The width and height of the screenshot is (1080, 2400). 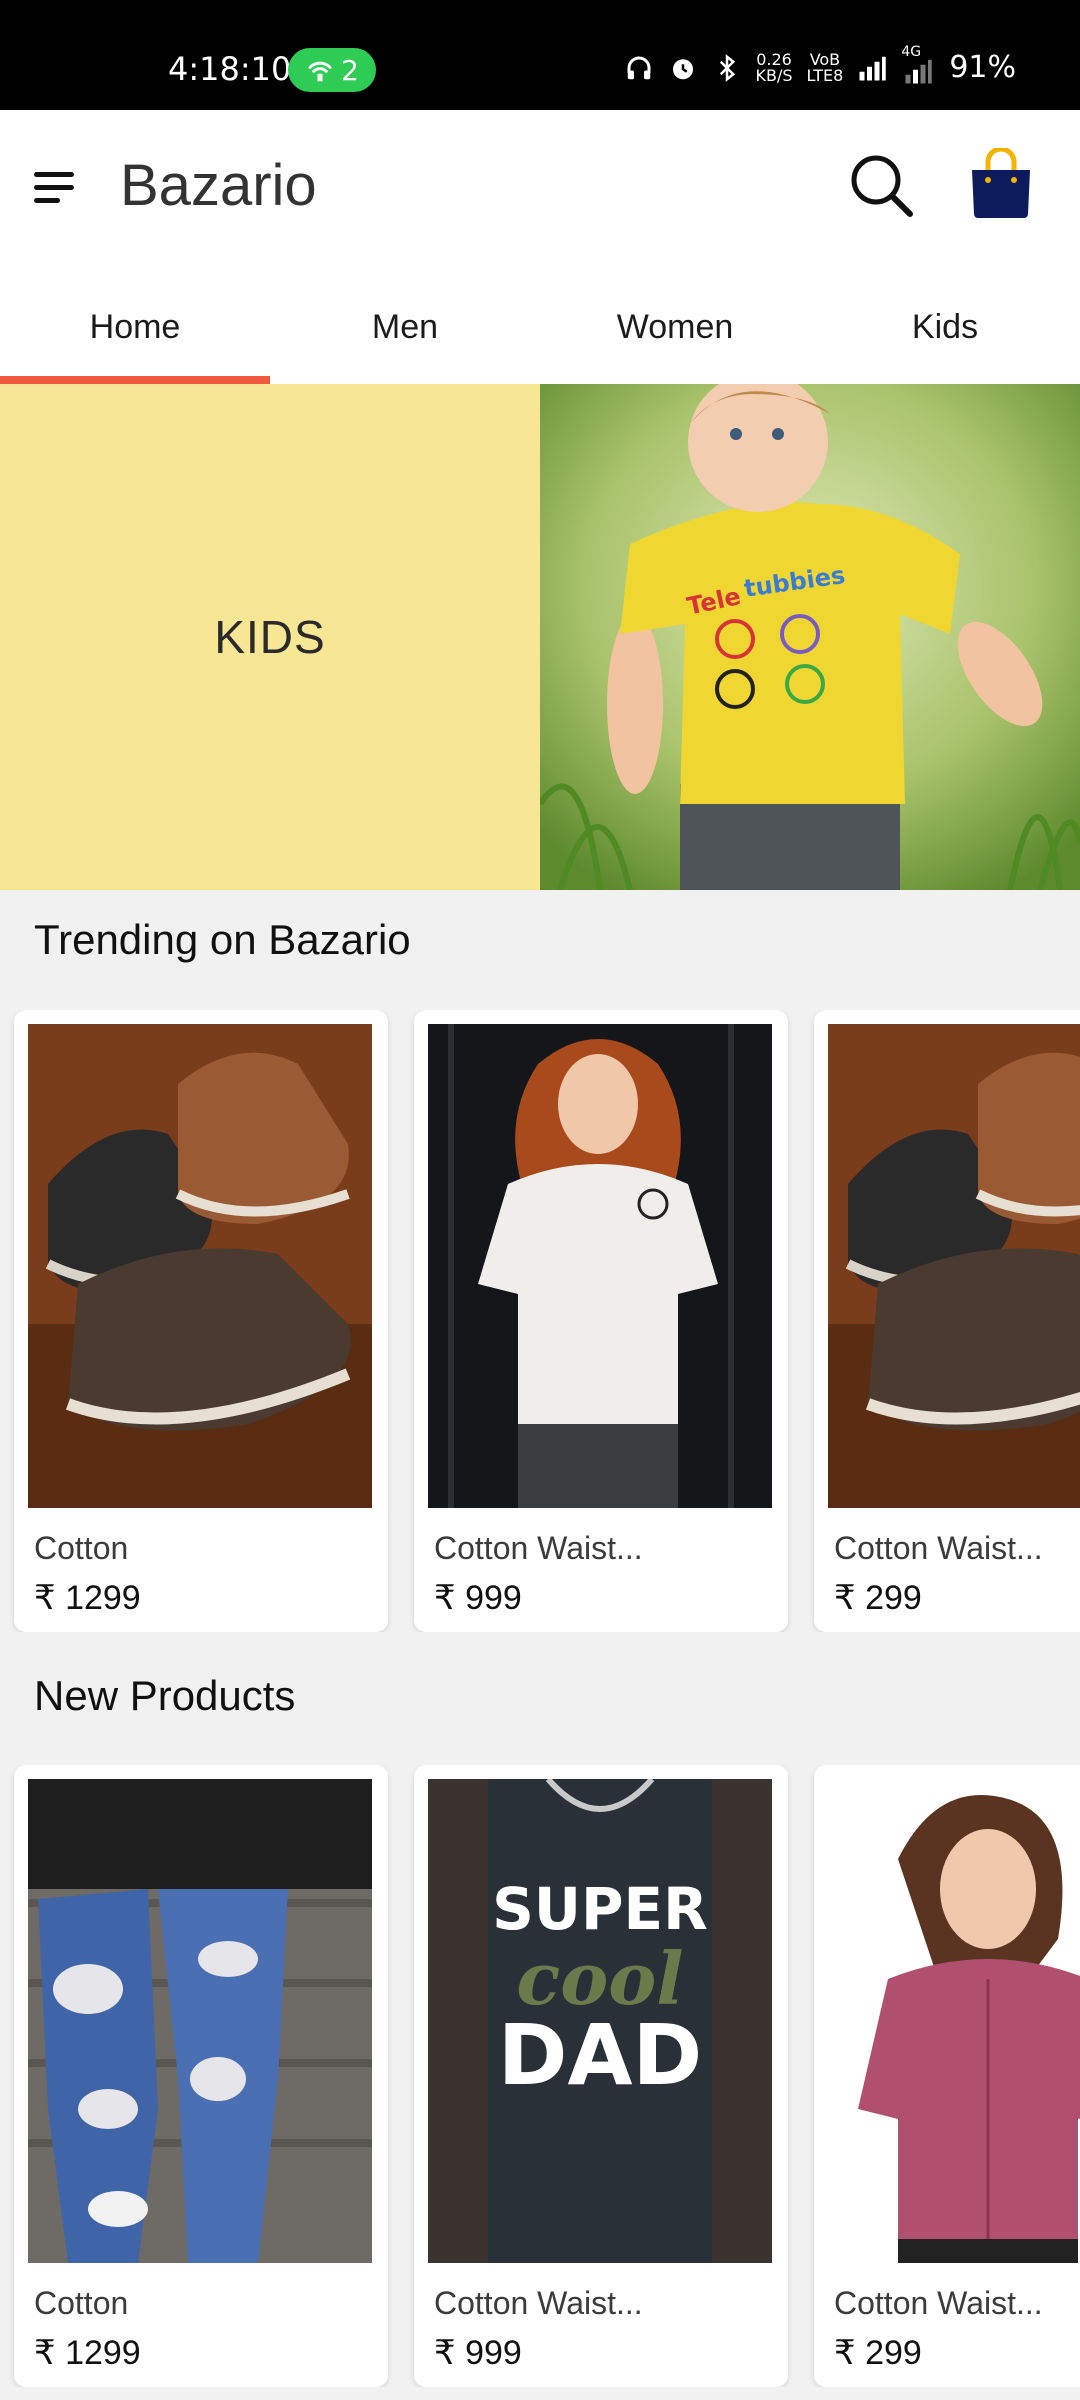 What do you see at coordinates (682, 68) in the screenshot?
I see `alarm-icon` at bounding box center [682, 68].